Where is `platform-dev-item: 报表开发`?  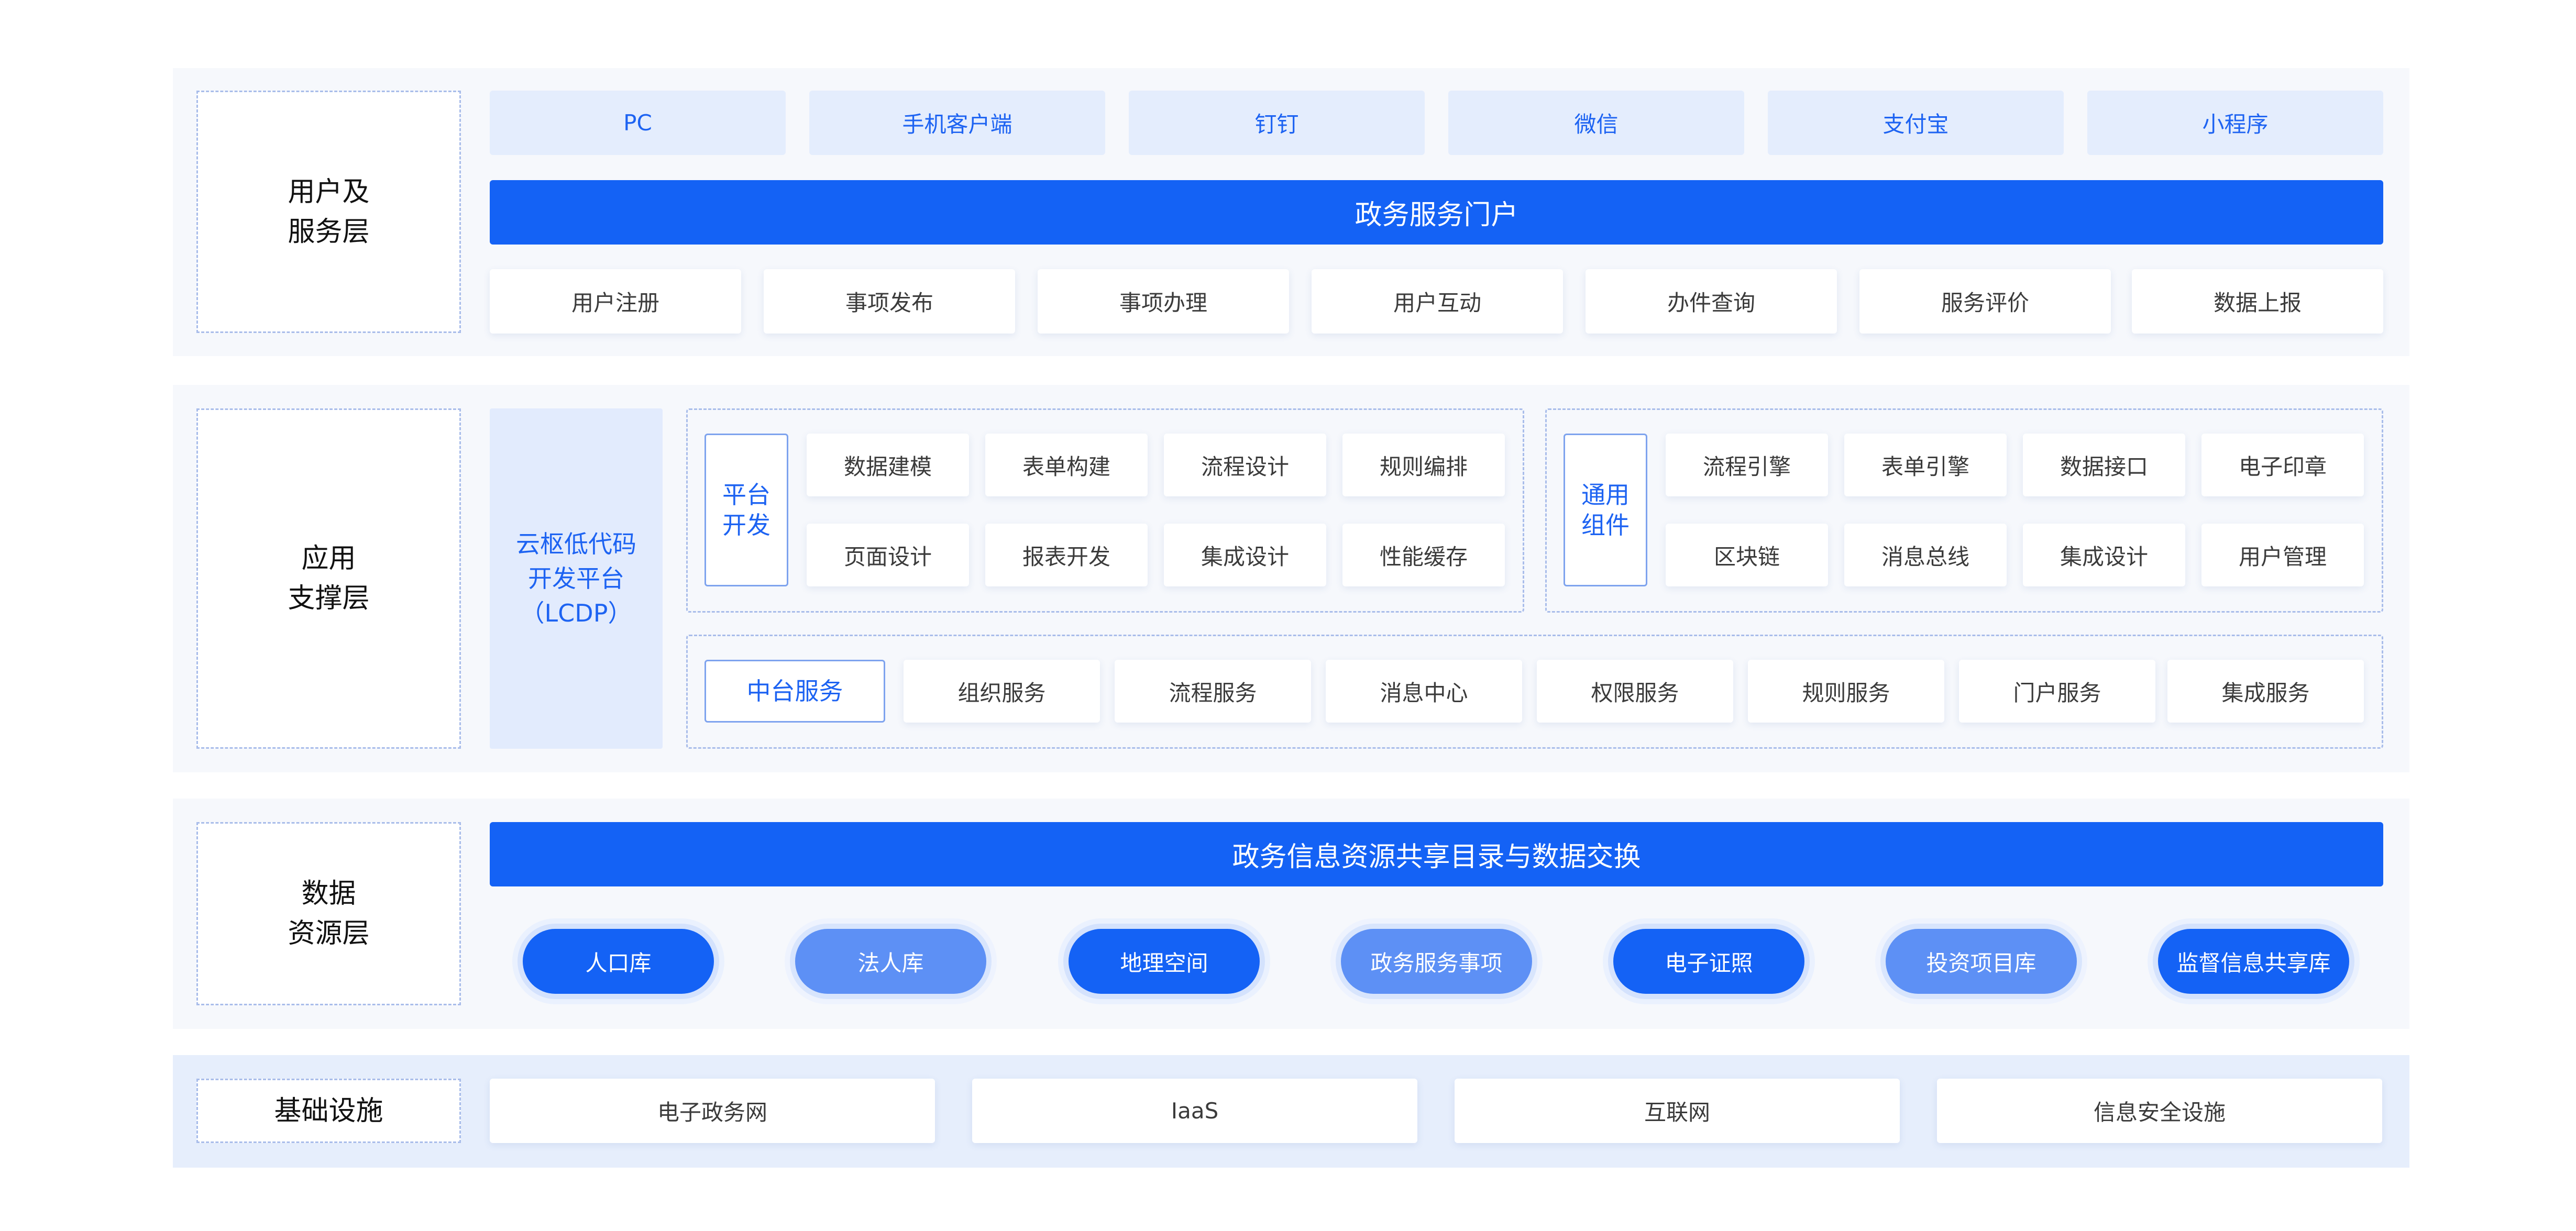 platform-dev-item: 报表开发 is located at coordinates (1066, 555).